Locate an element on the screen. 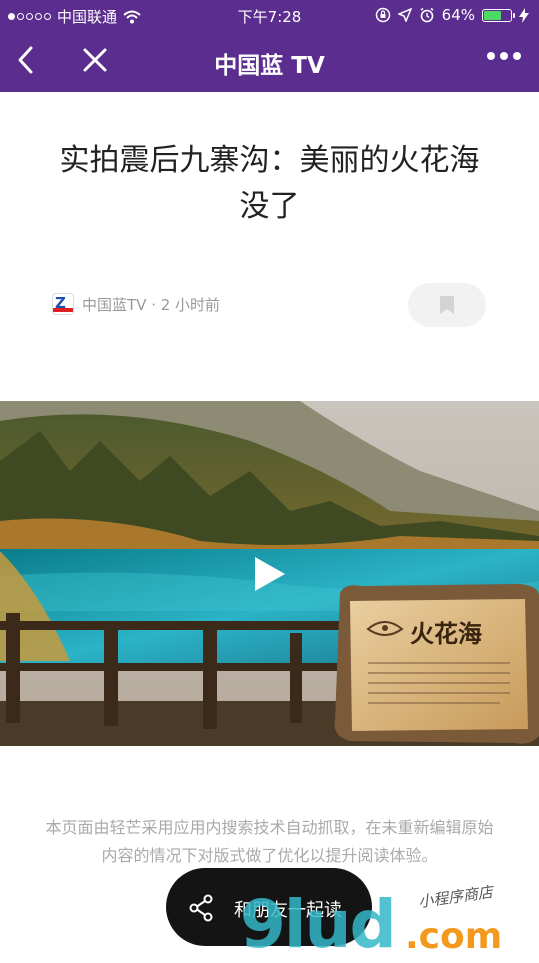 The width and height of the screenshot is (539, 963). share-icon is located at coordinates (201, 908).